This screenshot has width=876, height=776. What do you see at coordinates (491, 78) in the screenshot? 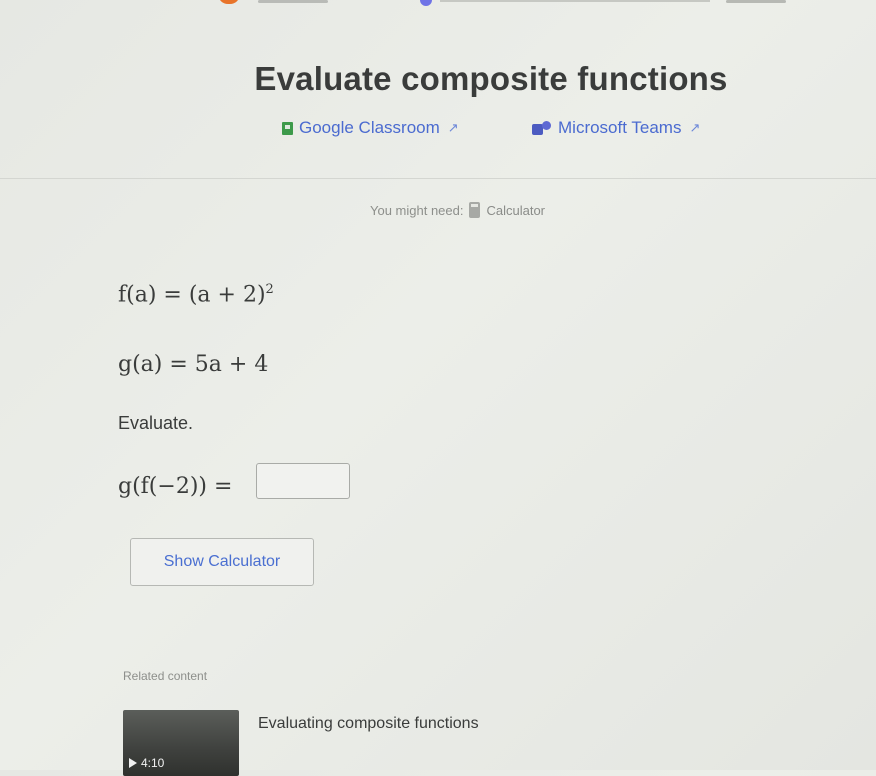
I see `page-title: Evaluate composite functions` at bounding box center [491, 78].